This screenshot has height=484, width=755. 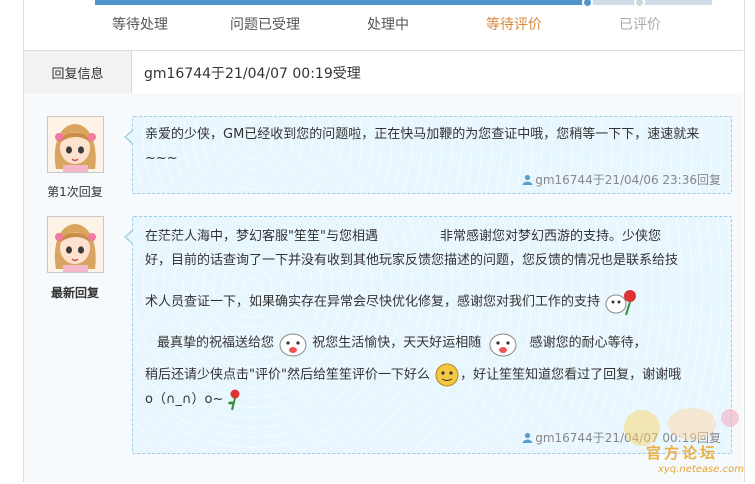 I want to click on reply-1-label: 第1次回复, so click(x=75, y=192).